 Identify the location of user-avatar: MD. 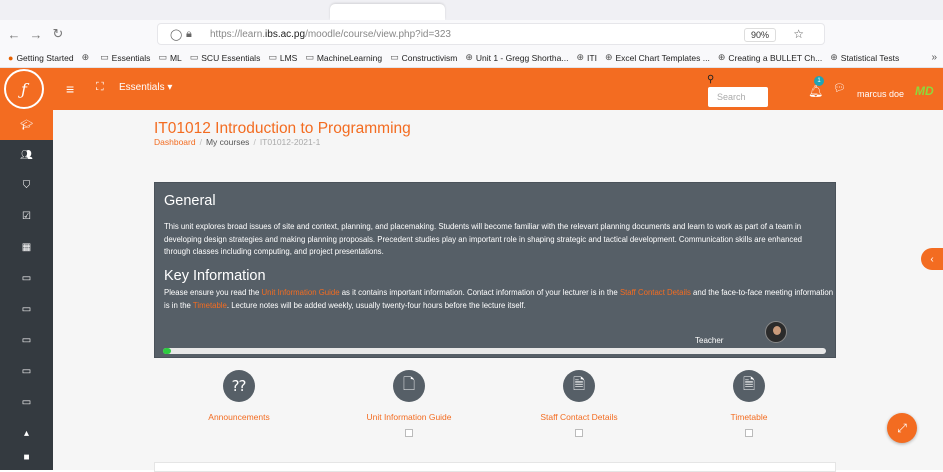
(924, 91).